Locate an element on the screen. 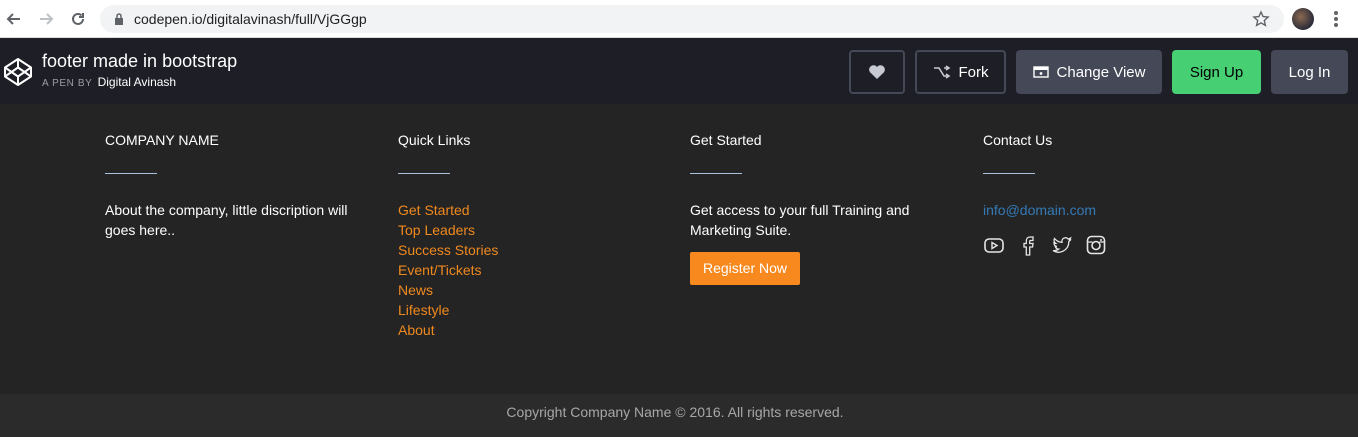 This screenshot has width=1358, height=437. fork-label: Fork is located at coordinates (973, 72).